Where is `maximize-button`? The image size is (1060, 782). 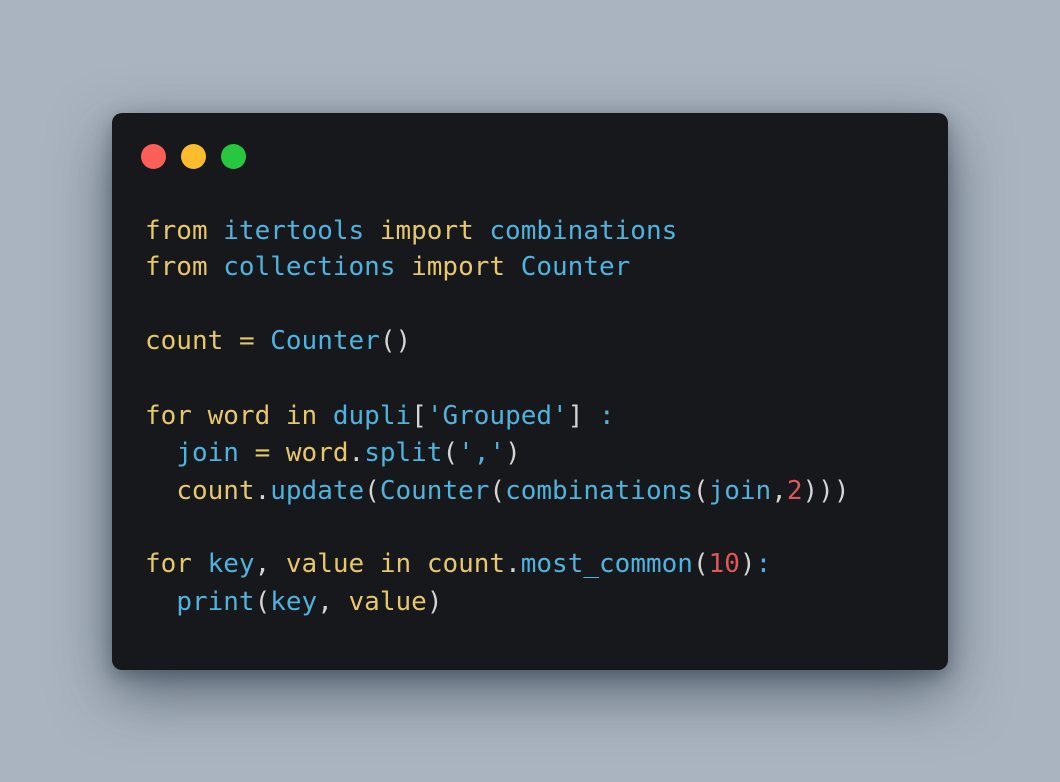
maximize-button is located at coordinates (233, 156).